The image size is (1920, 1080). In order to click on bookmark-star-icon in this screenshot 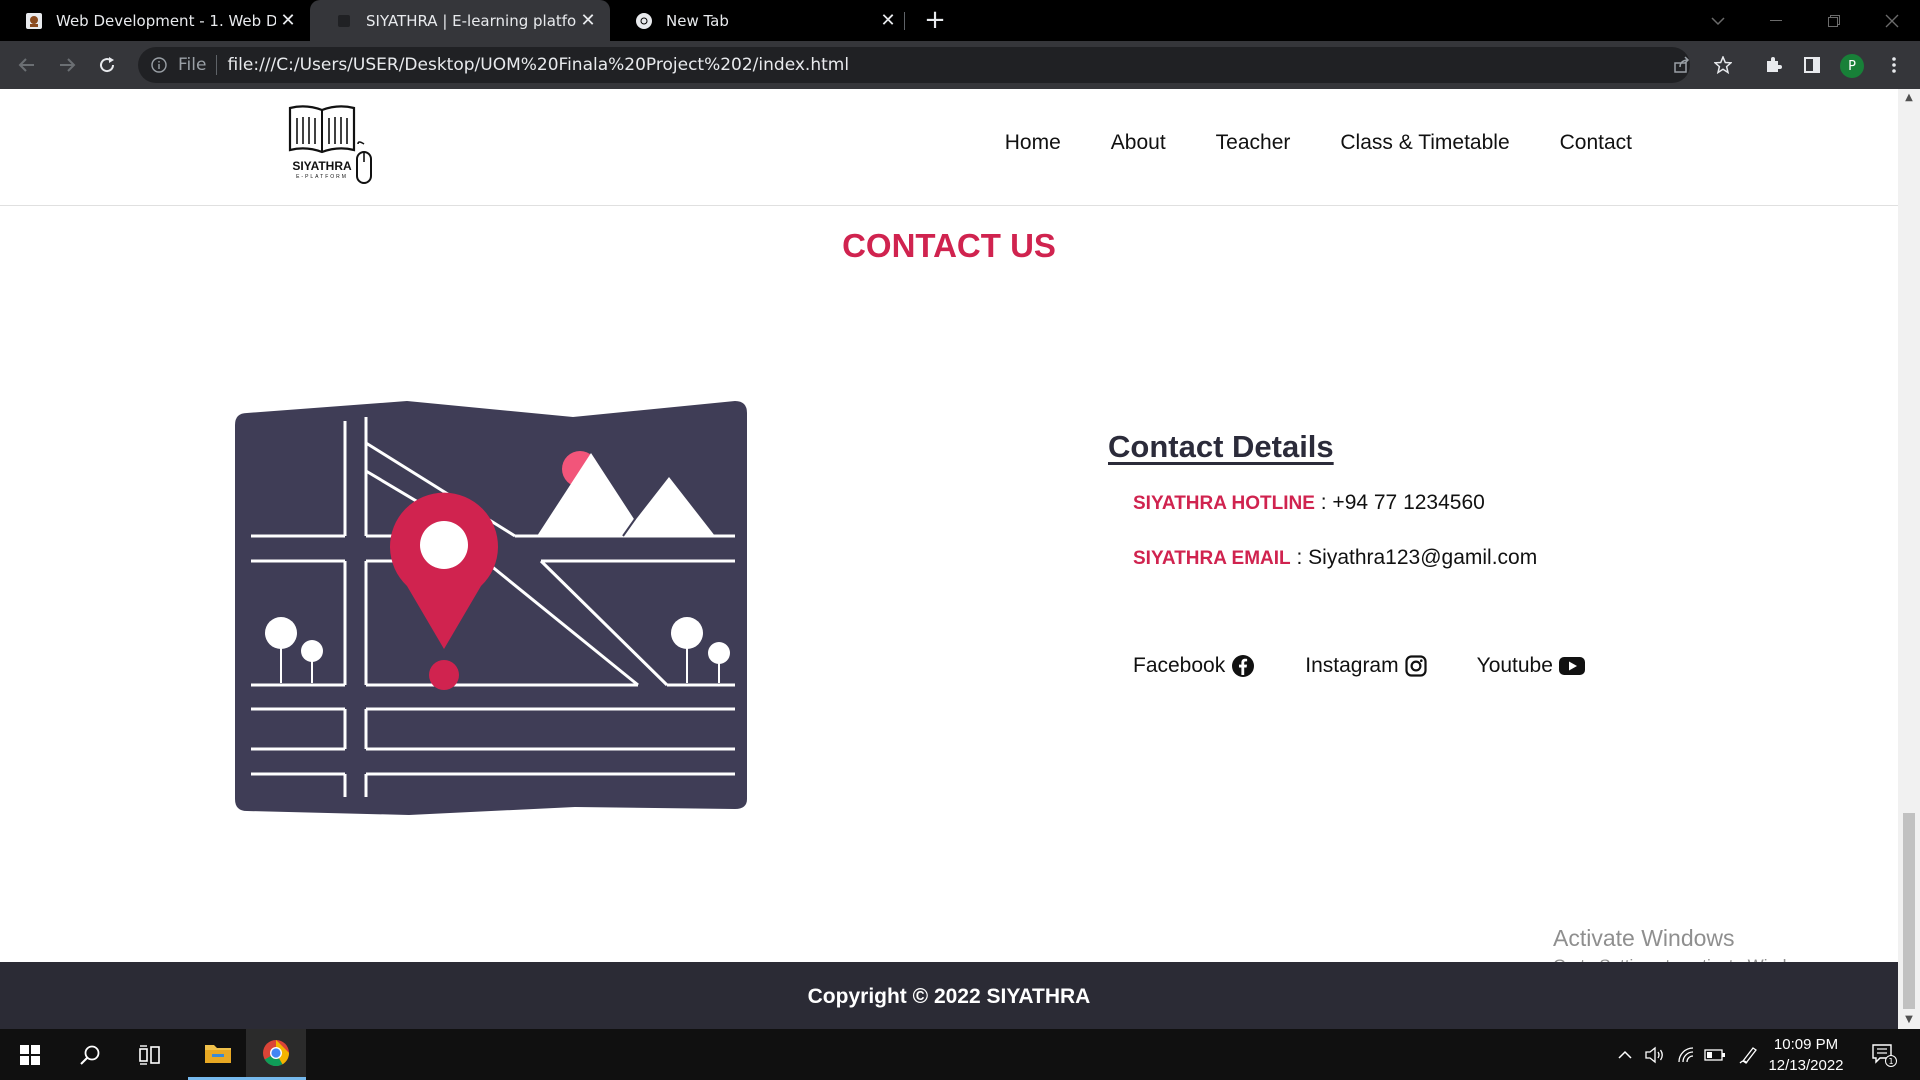, I will do `click(1723, 65)`.